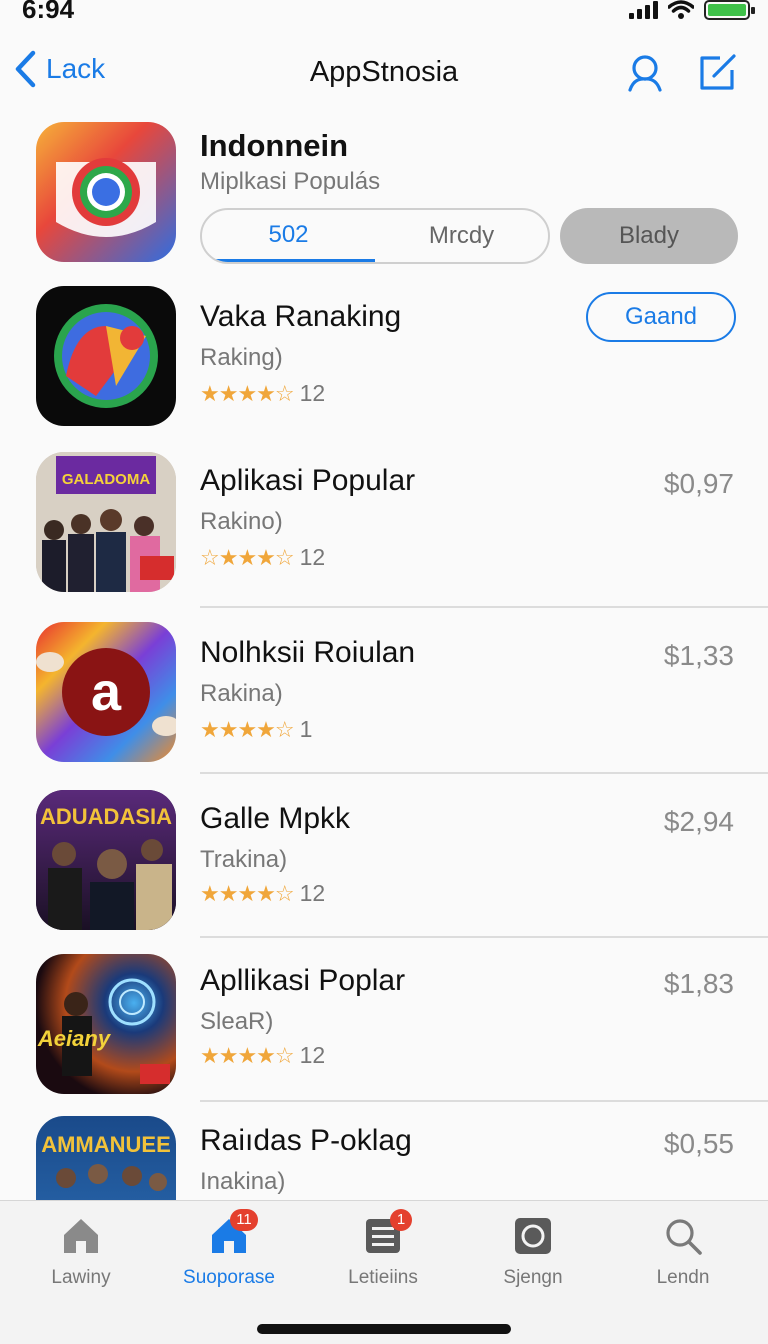 Image resolution: width=768 pixels, height=1344 pixels. Describe the element at coordinates (533, 1236) in the screenshot. I see `camera-icon` at that location.